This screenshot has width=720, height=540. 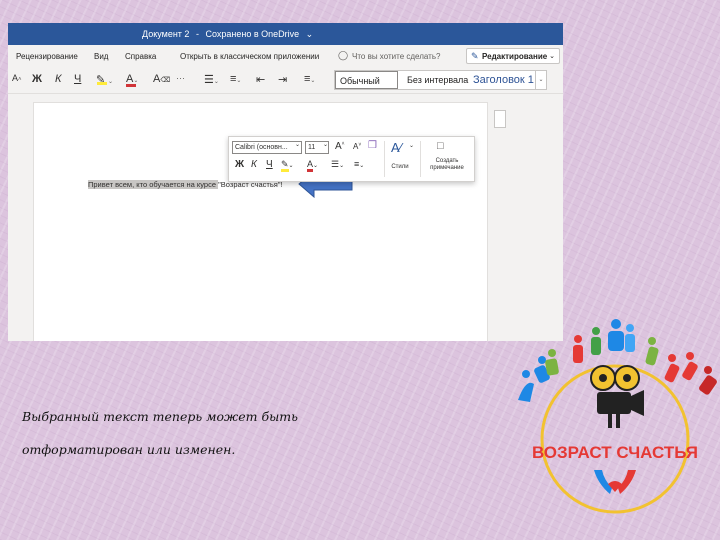 I want to click on eraser-icon: ⌫, so click(x=165, y=80).